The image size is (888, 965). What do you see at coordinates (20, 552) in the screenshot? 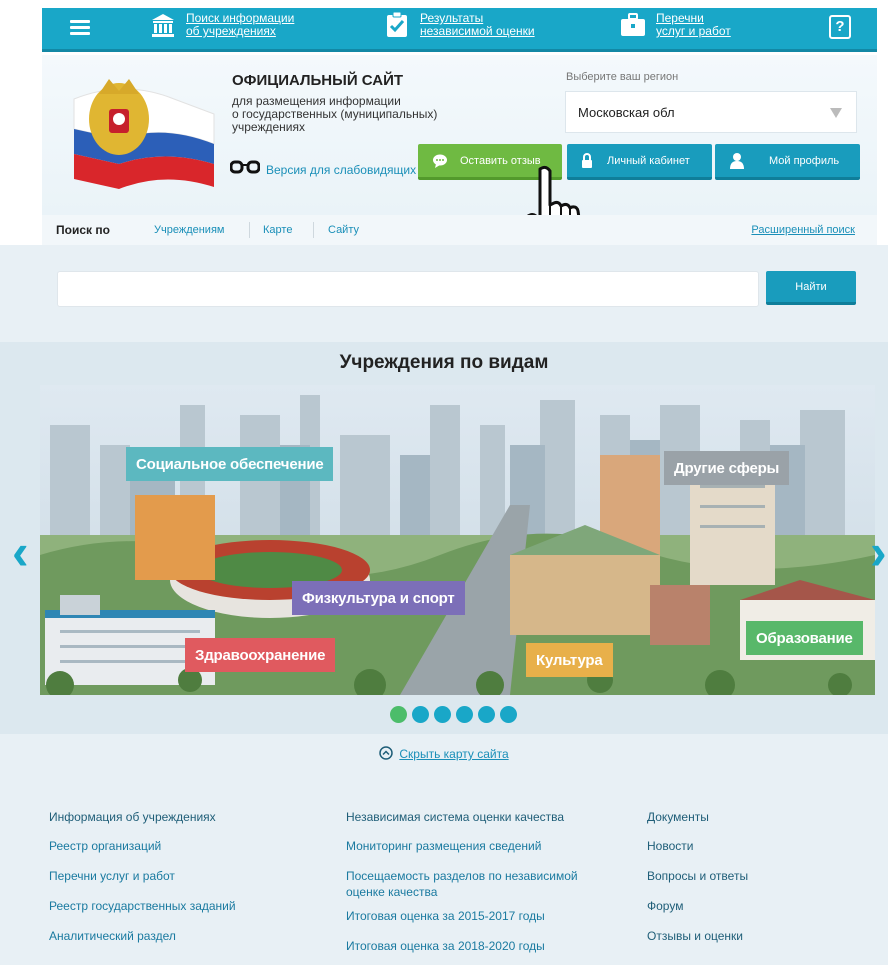
I see `carousel-prev-arrow: ‹` at bounding box center [20, 552].